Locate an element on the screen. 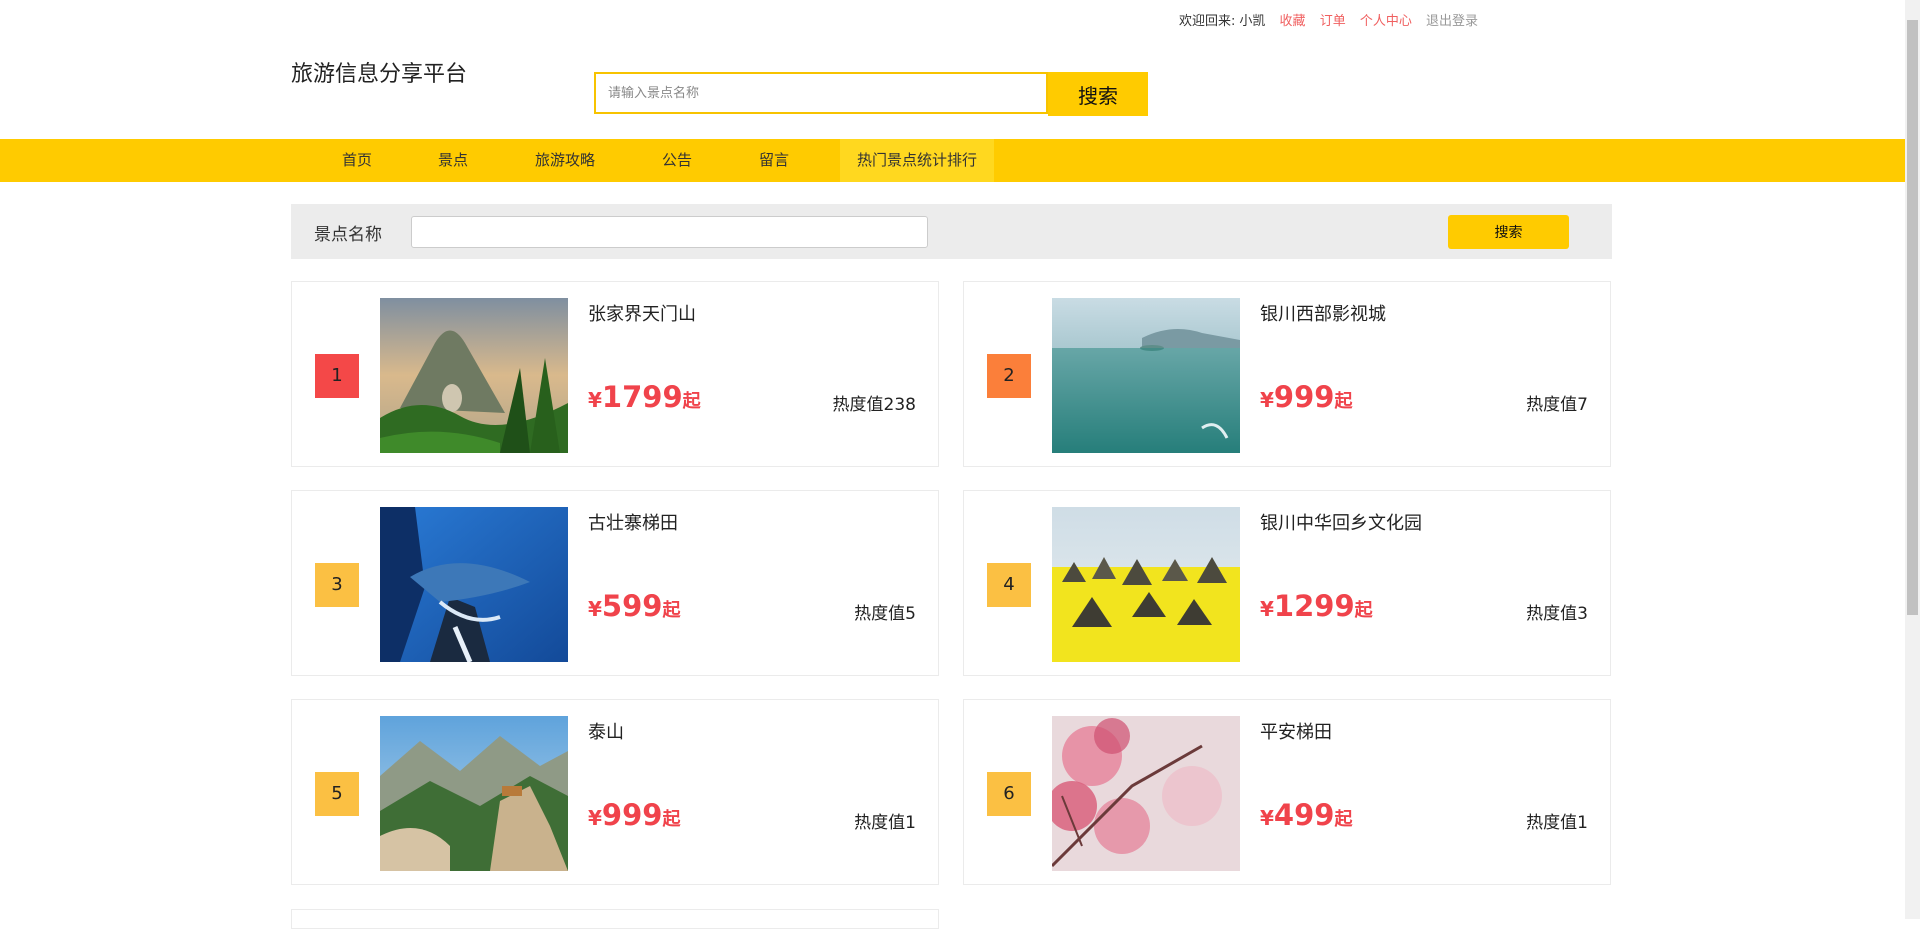  rank-badge: 1 is located at coordinates (337, 376).